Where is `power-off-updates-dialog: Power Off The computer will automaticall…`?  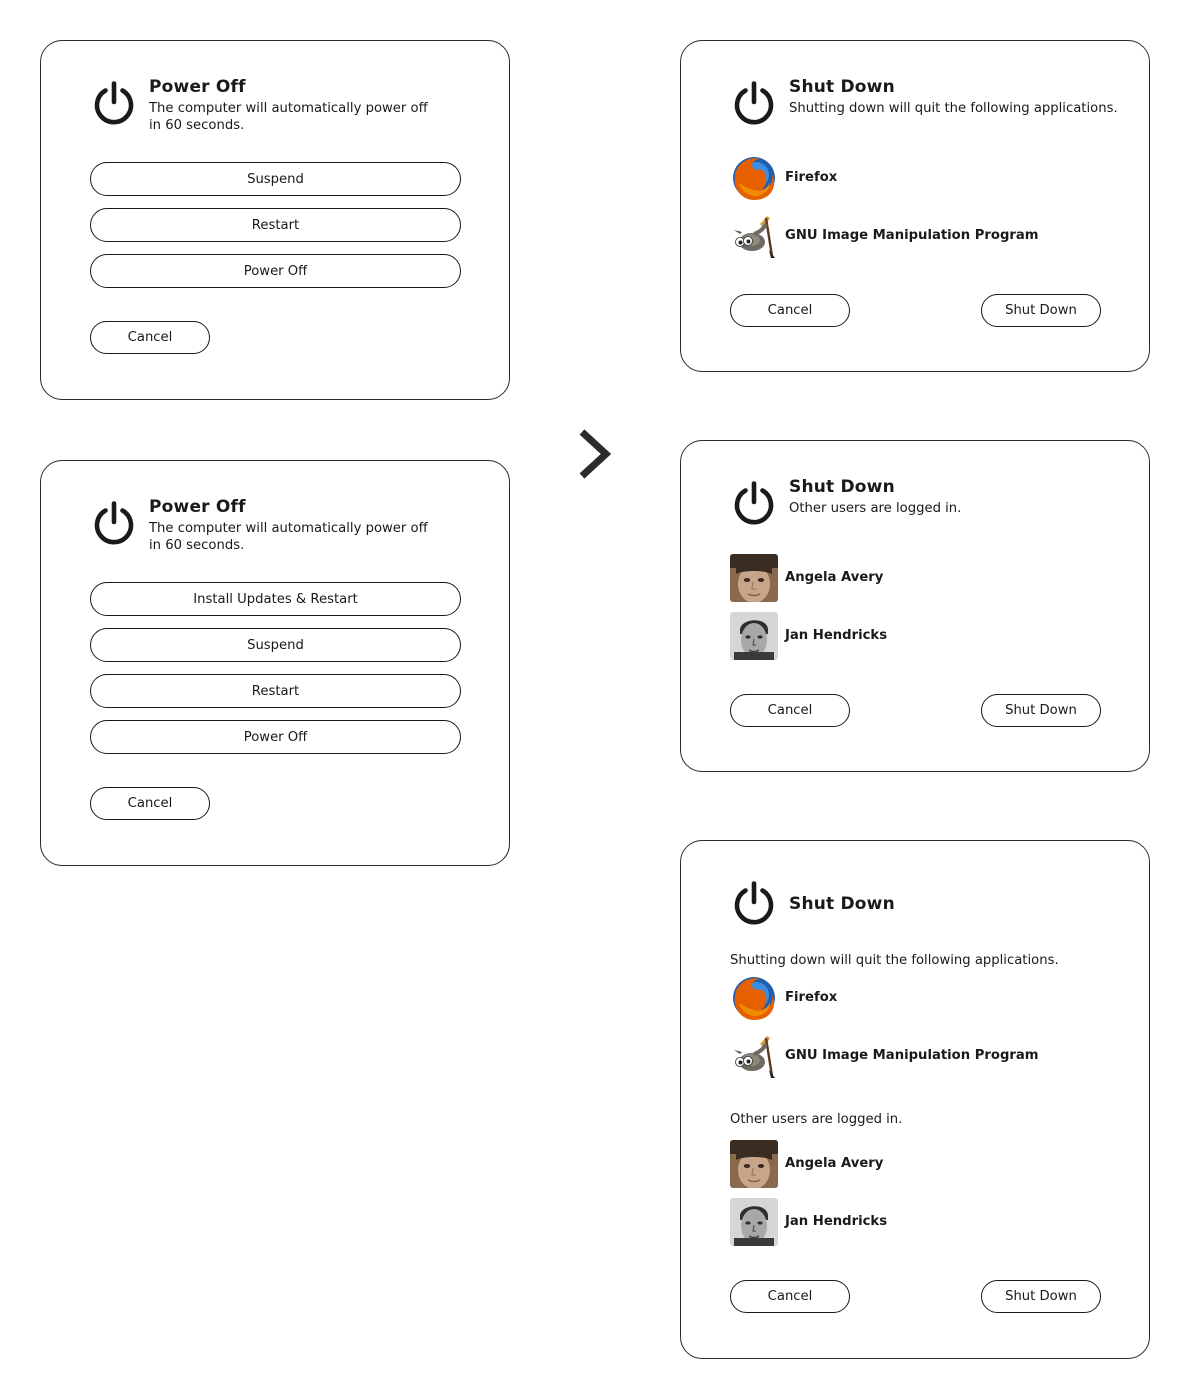 power-off-updates-dialog: Power Off The computer will automaticall… is located at coordinates (275, 663).